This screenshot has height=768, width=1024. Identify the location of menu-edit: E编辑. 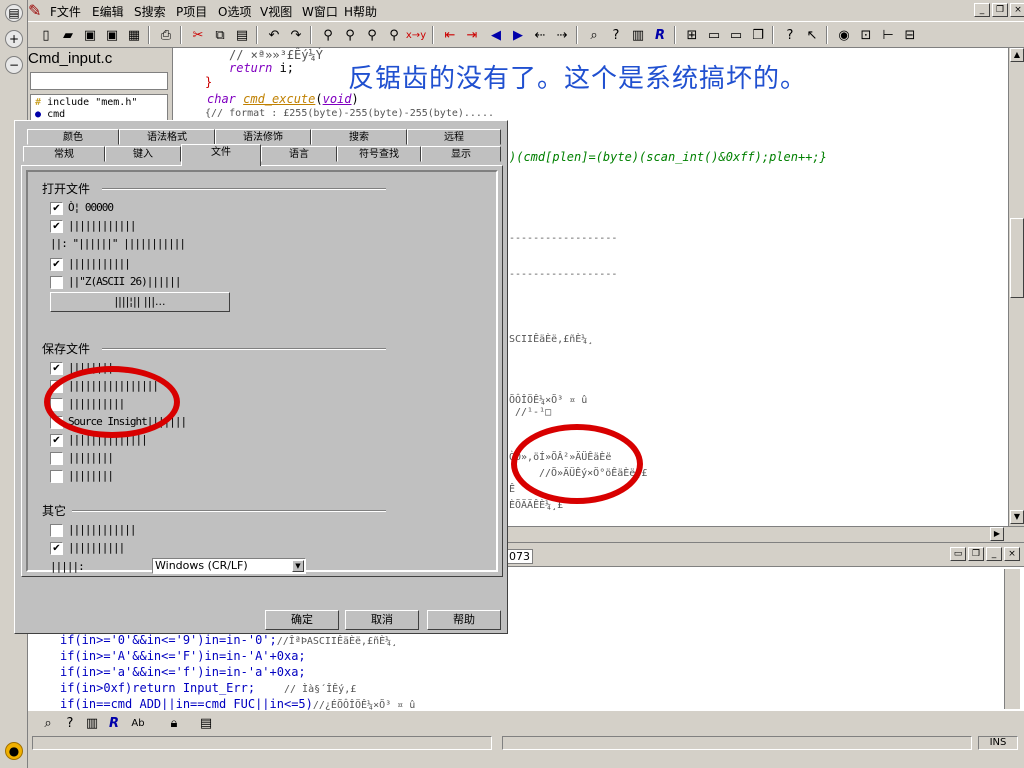
(108, 11).